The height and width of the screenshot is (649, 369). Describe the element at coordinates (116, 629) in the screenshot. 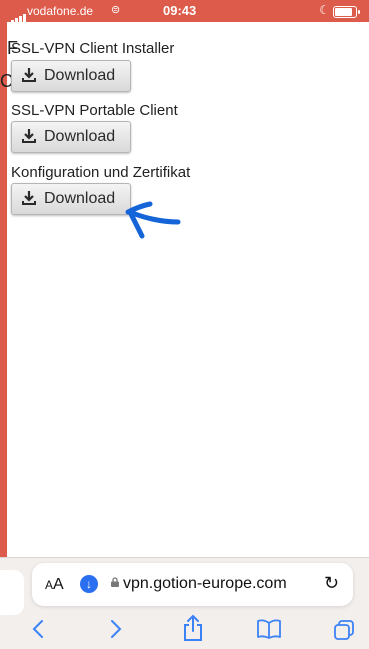

I see `forward-icon` at that location.